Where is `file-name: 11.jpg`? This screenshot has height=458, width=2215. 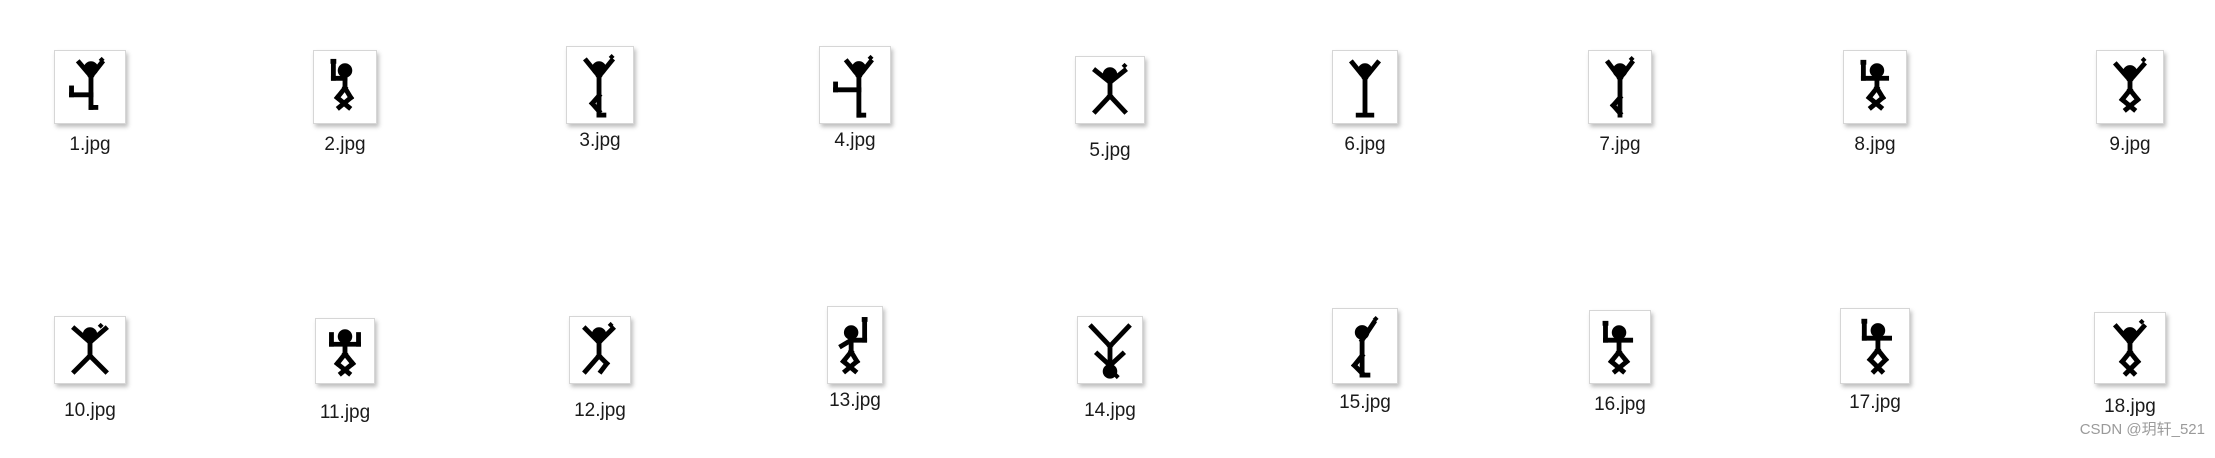
file-name: 11.jpg is located at coordinates (345, 412).